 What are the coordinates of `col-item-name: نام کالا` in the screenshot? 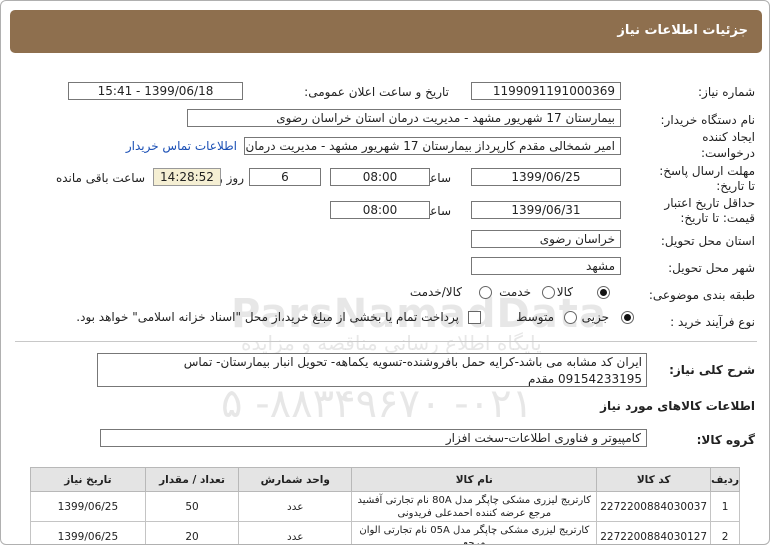 It's located at (474, 479).